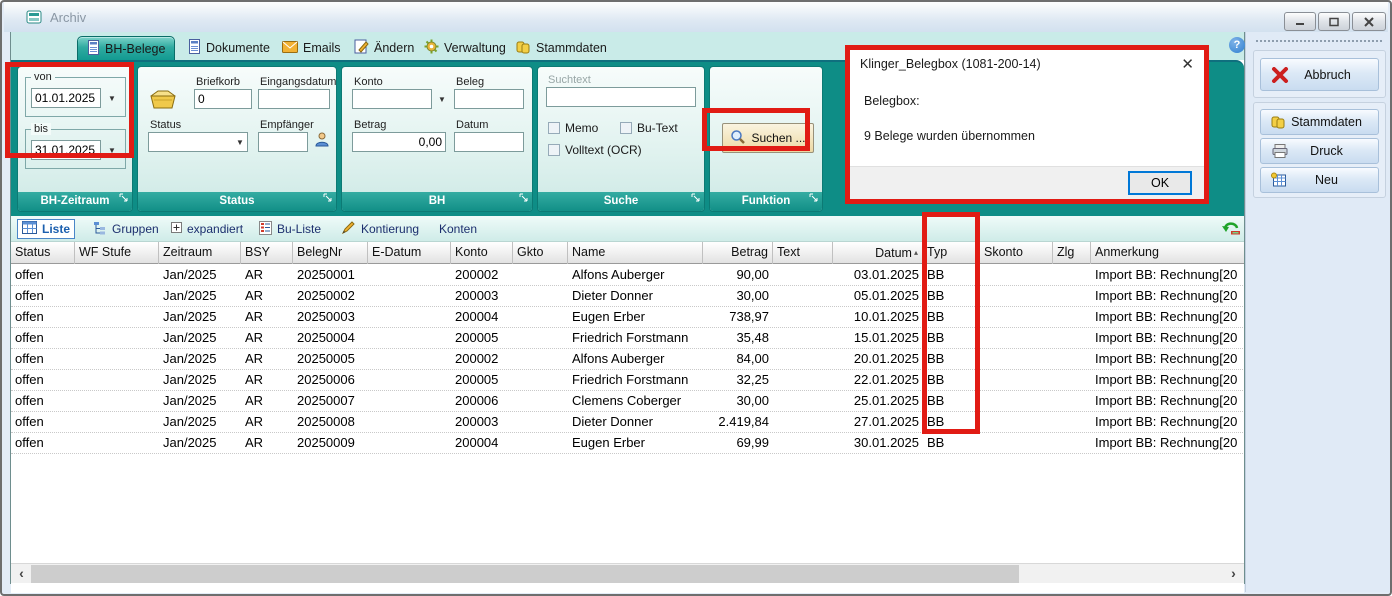 This screenshot has height=596, width=1392. Describe the element at coordinates (803, 296) in the screenshot. I see `cell-text` at that location.